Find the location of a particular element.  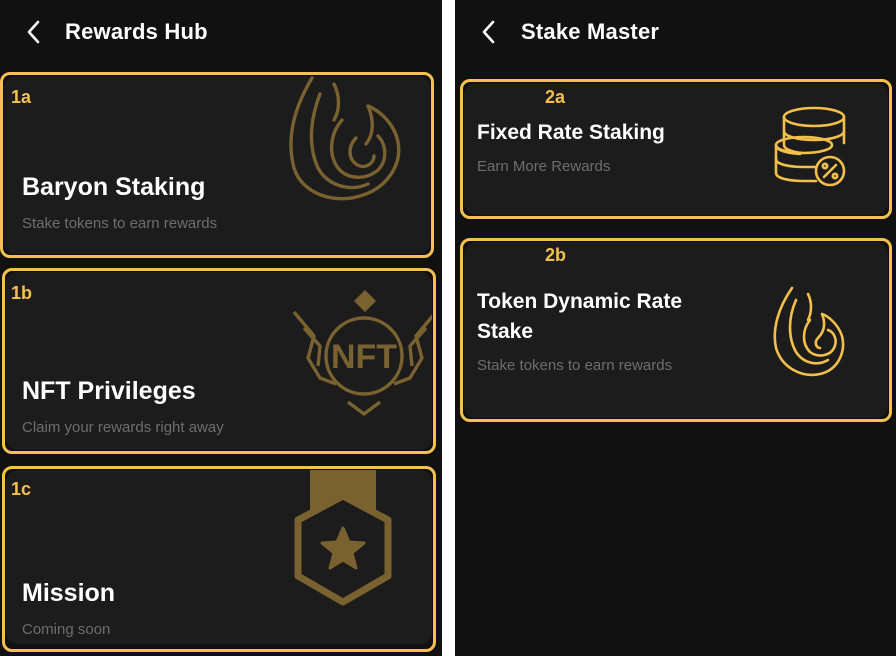

card-title: NFT Privileges is located at coordinates (109, 391).